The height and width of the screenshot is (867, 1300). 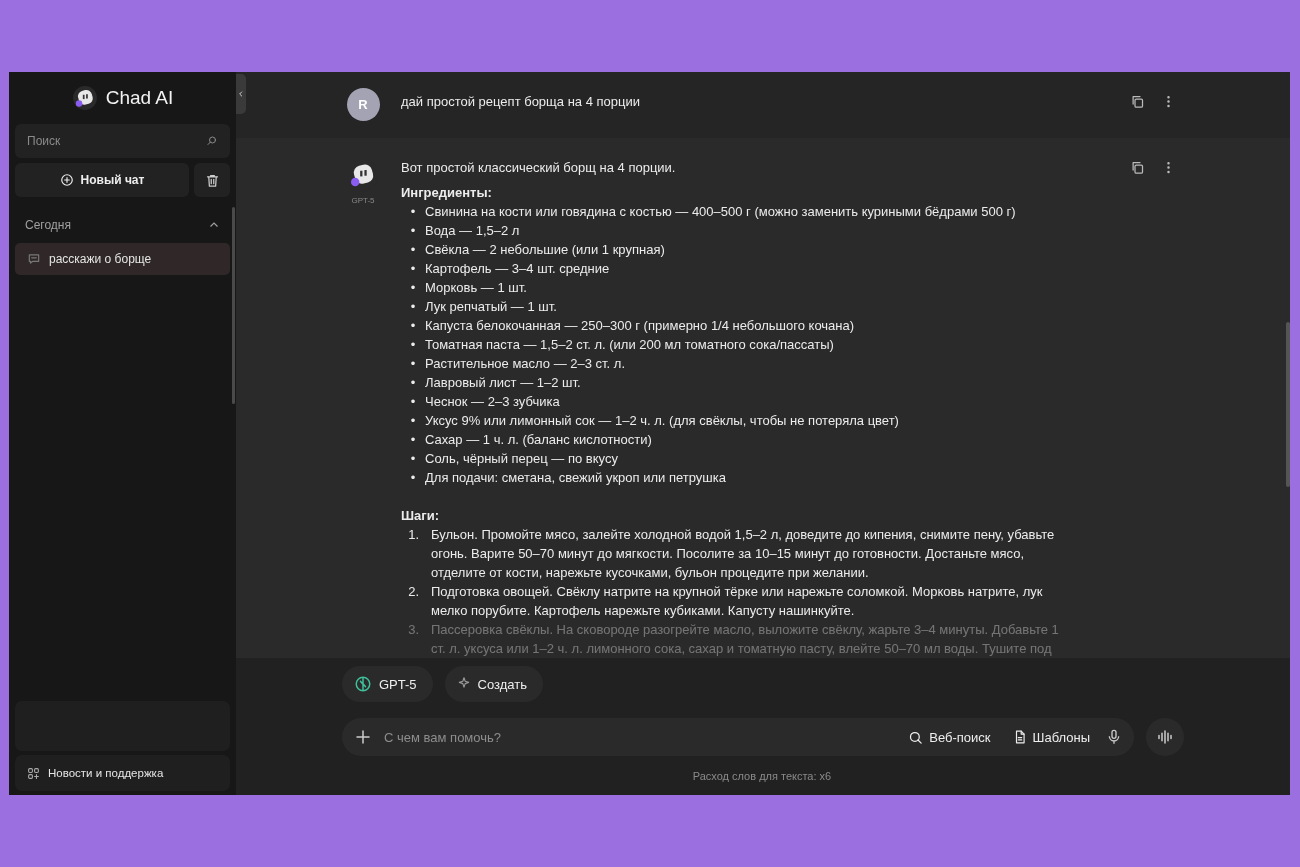 What do you see at coordinates (473, 231) in the screenshot?
I see `ingredient-item: Вода — 1,5–2 л` at bounding box center [473, 231].